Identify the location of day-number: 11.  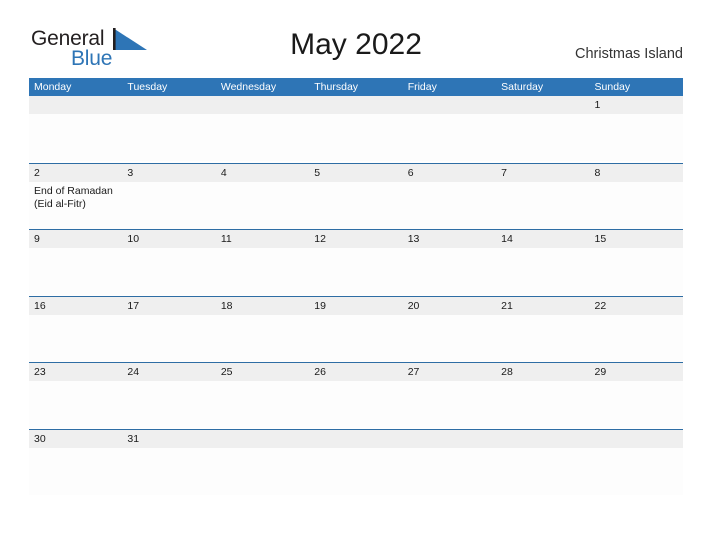
(262, 239).